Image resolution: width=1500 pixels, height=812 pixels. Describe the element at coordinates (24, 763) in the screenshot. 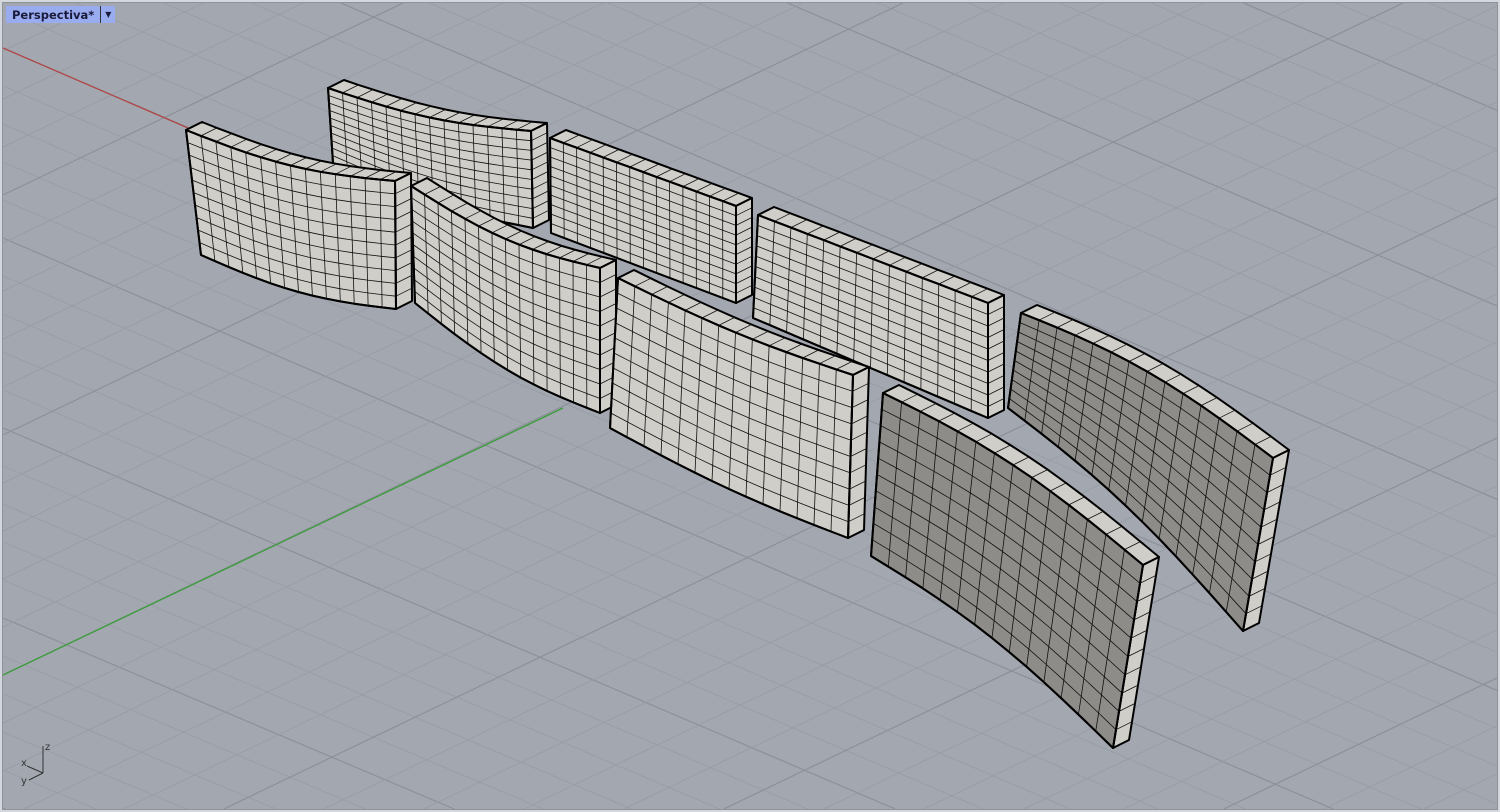

I see `axis-x-label: x` at that location.